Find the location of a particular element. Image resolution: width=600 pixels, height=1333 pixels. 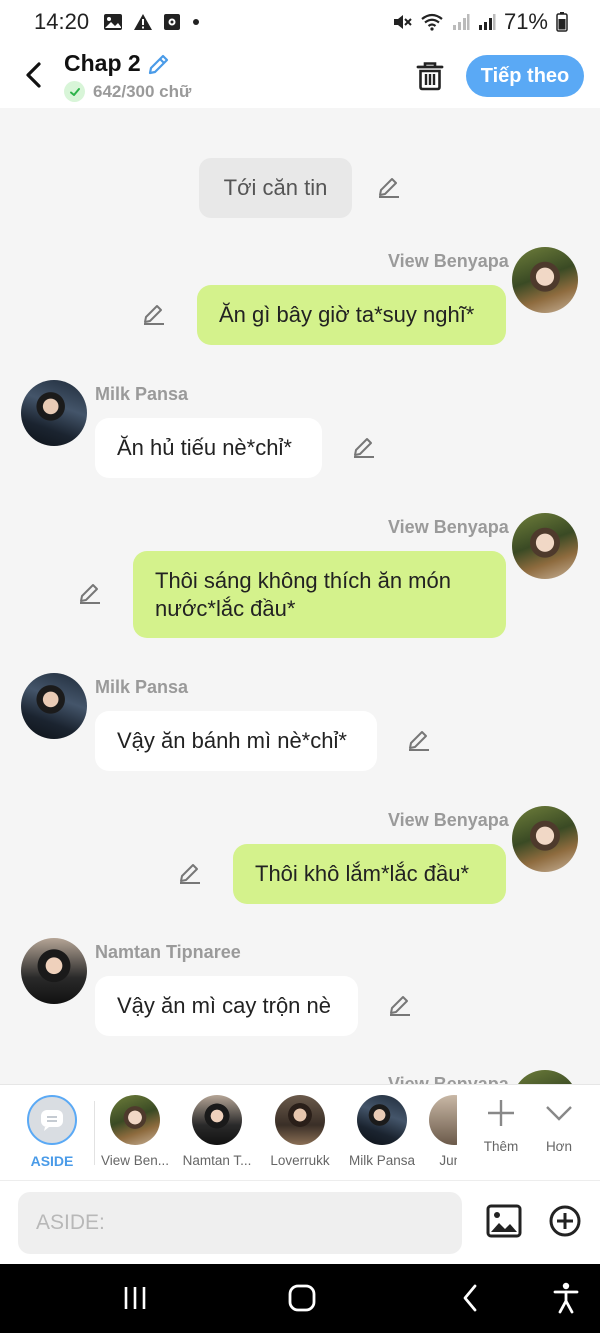

character-label: Milk Pansa is located at coordinates (382, 1160).